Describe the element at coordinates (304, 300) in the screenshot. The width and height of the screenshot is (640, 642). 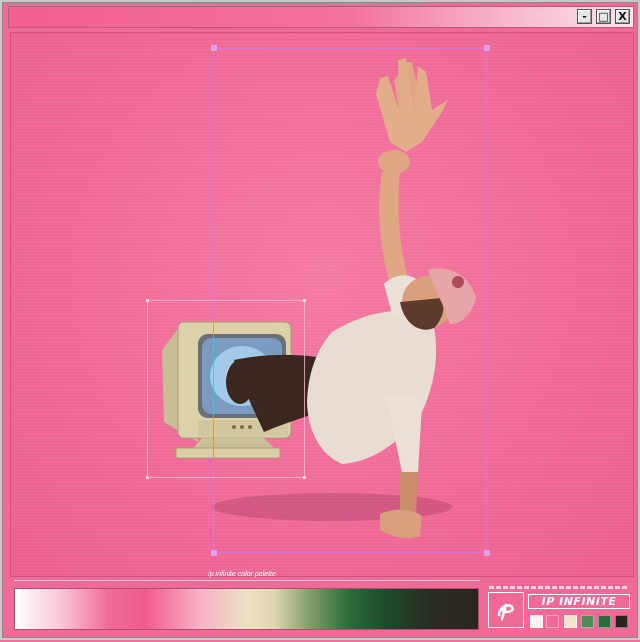
I see `resize-handle-small-top-right` at that location.